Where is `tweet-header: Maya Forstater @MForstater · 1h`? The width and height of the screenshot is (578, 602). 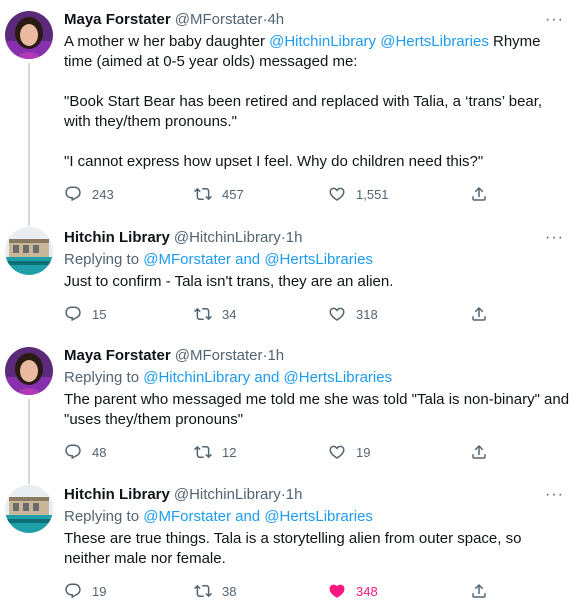 tweet-header: Maya Forstater @MForstater · 1h is located at coordinates (317, 356).